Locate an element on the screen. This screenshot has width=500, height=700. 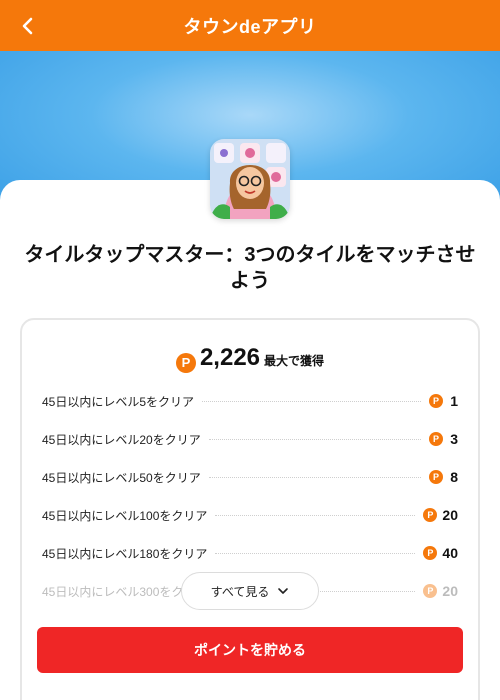
app-header: タウンdeアプリ is located at coordinates (250, 25).